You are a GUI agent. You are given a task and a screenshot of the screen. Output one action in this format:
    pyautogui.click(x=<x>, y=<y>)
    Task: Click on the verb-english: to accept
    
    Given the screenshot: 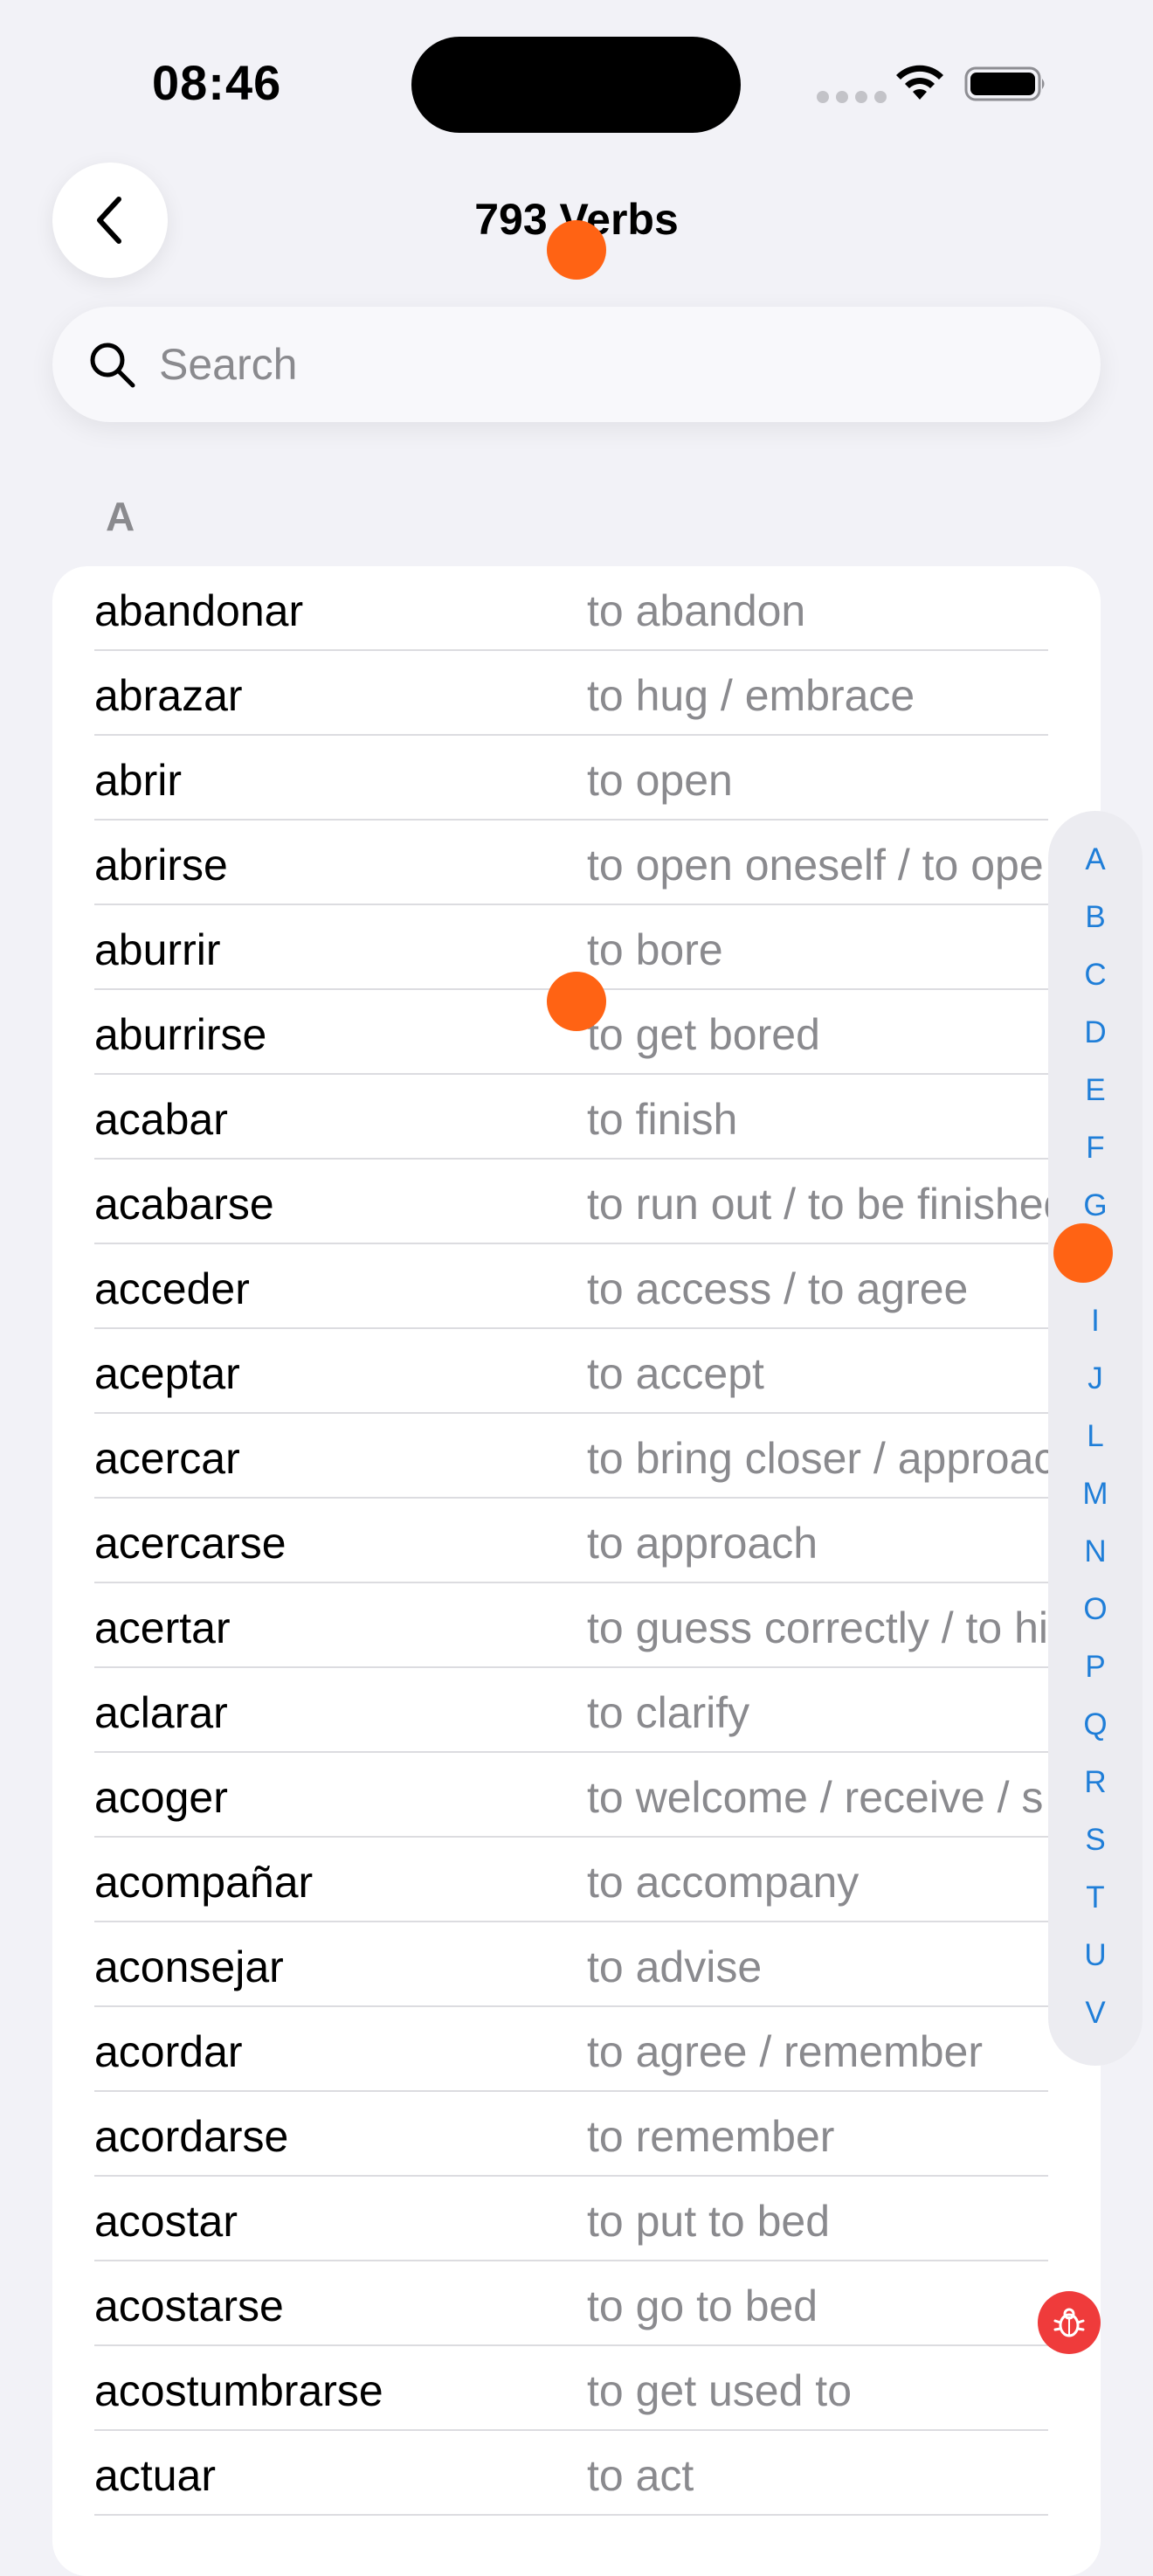 What is the action you would take?
    pyautogui.click(x=676, y=1373)
    